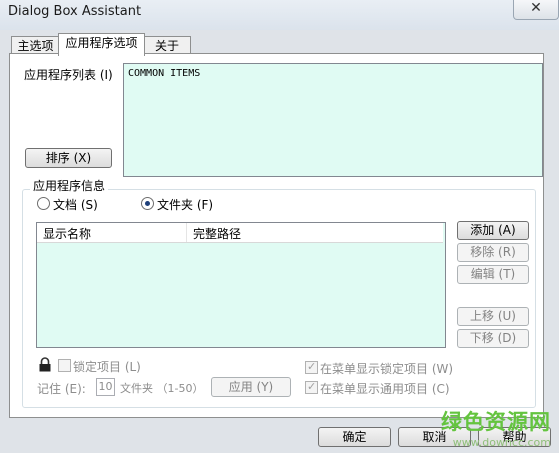 The height and width of the screenshot is (453, 559). Describe the element at coordinates (64, 365) in the screenshot. I see `lock-item-checkbox` at that location.